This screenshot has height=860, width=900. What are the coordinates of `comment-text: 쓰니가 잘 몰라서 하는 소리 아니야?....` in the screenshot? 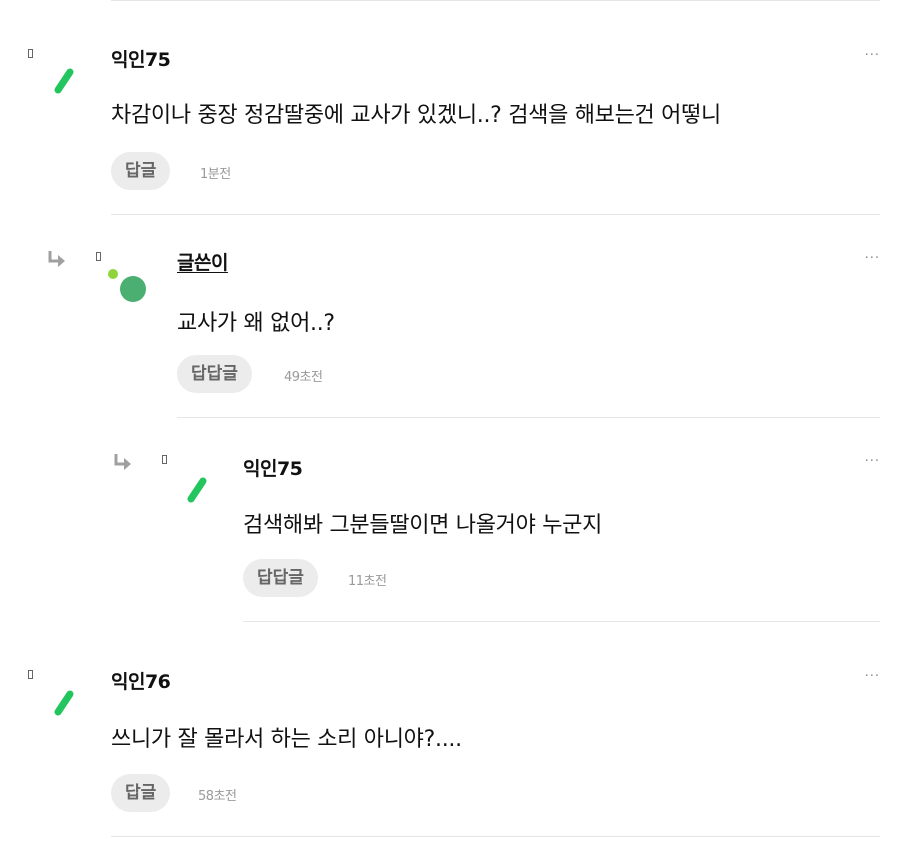 It's located at (286, 739).